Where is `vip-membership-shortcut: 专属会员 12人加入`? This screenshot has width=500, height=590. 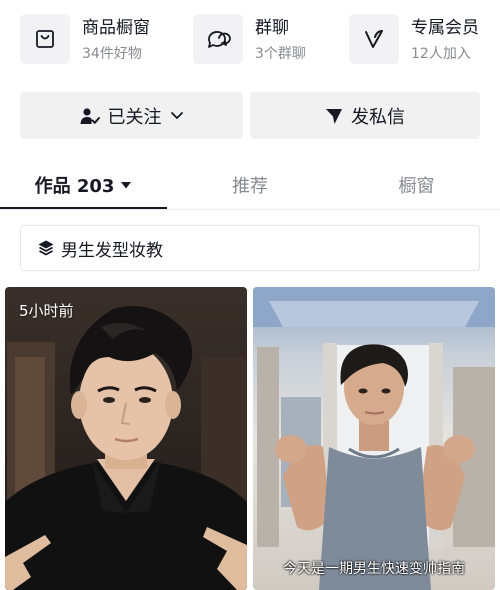
vip-membership-shortcut: 专属会员 12人加入 is located at coordinates (414, 42).